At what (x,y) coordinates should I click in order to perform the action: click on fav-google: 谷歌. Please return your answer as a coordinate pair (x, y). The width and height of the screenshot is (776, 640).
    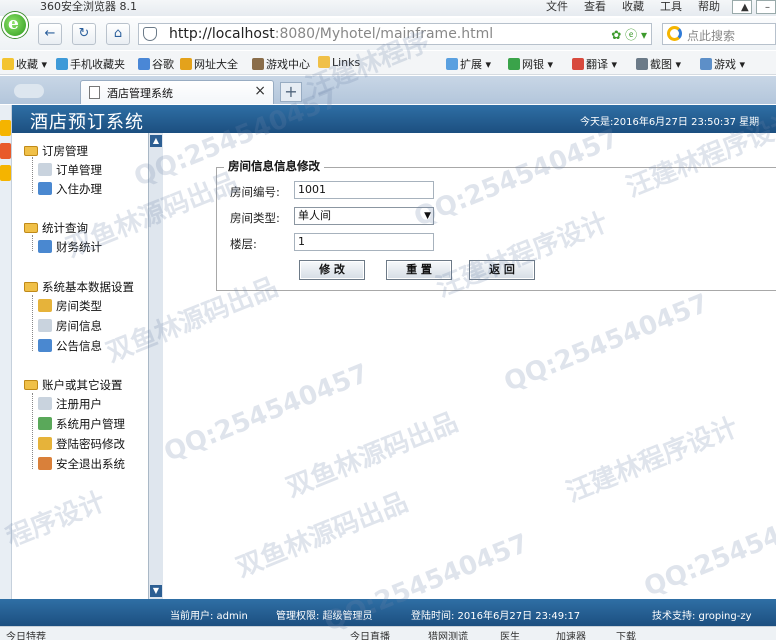
    Looking at the image, I should click on (156, 64).